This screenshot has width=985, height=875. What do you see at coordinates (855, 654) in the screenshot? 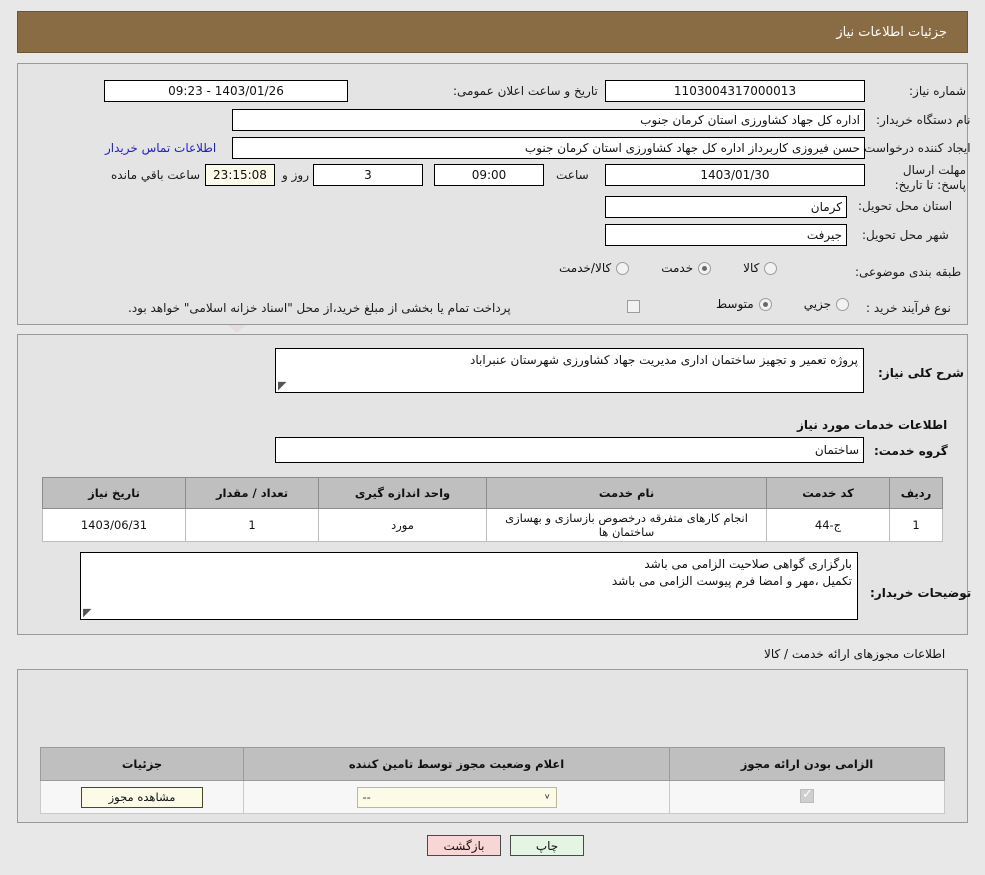
I see `permits-section-caption: اطلاعات مجوزهای ارائه خدمت / کالا` at bounding box center [855, 654].